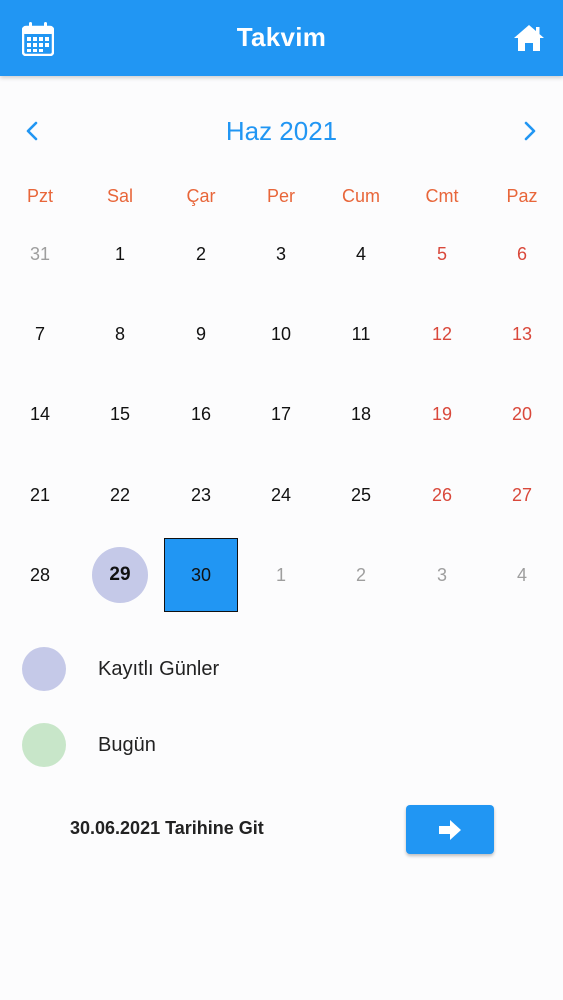 This screenshot has height=1000, width=563. What do you see at coordinates (442, 495) in the screenshot?
I see `calendar-day: 26` at bounding box center [442, 495].